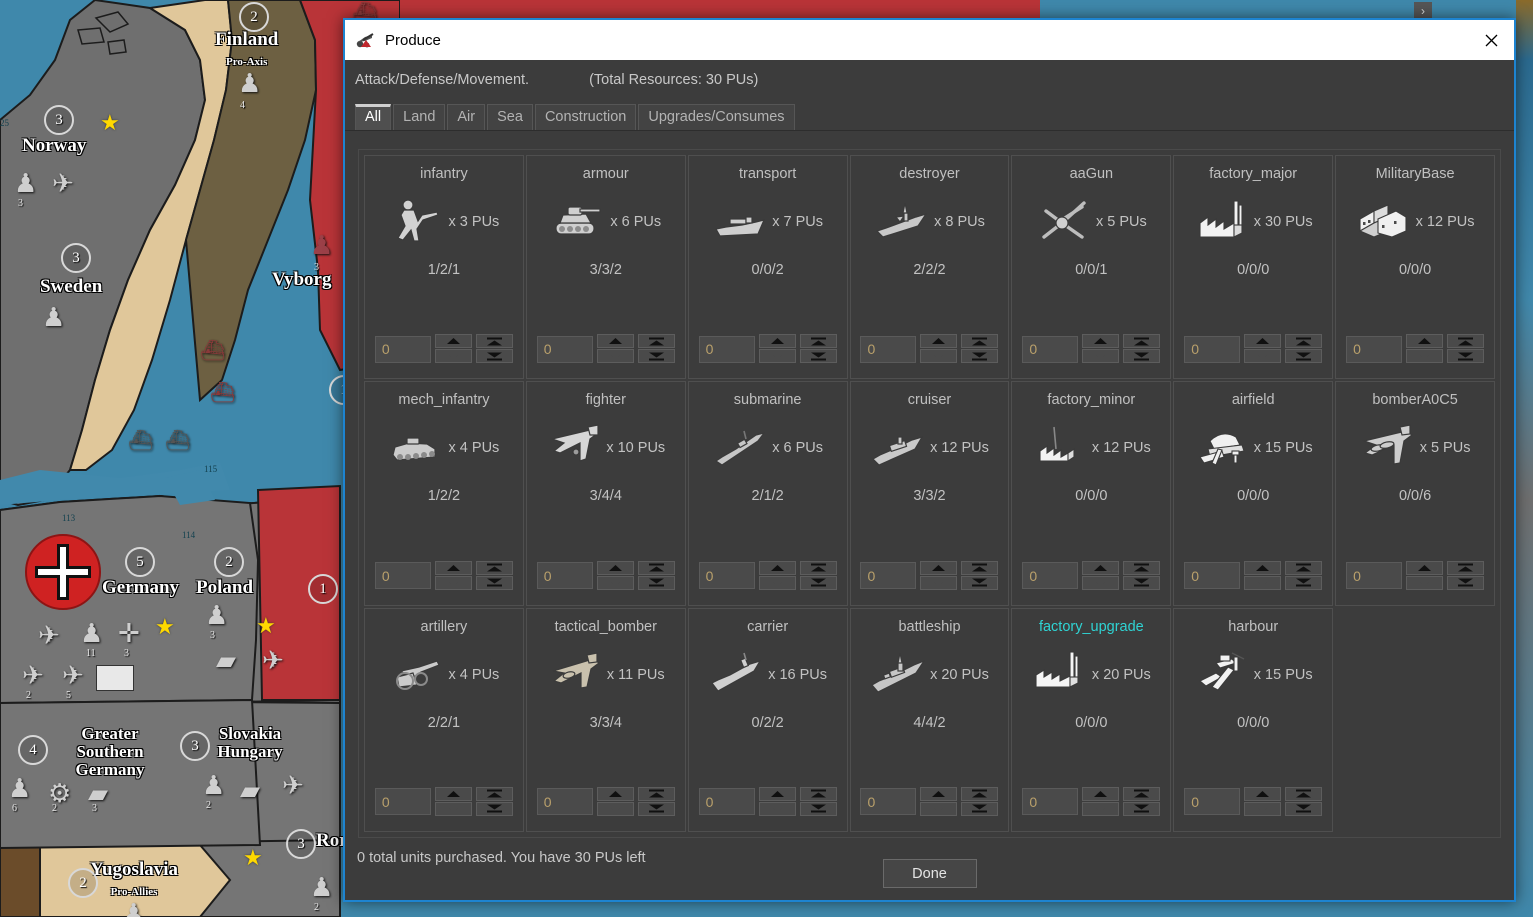 The image size is (1533, 917). I want to click on territory-count-gsg: 4, so click(33, 750).